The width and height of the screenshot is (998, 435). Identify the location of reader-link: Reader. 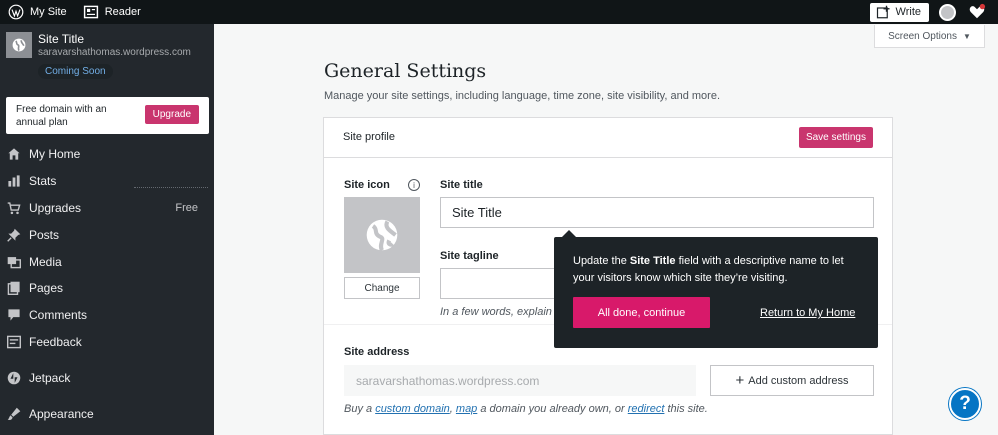
(112, 12).